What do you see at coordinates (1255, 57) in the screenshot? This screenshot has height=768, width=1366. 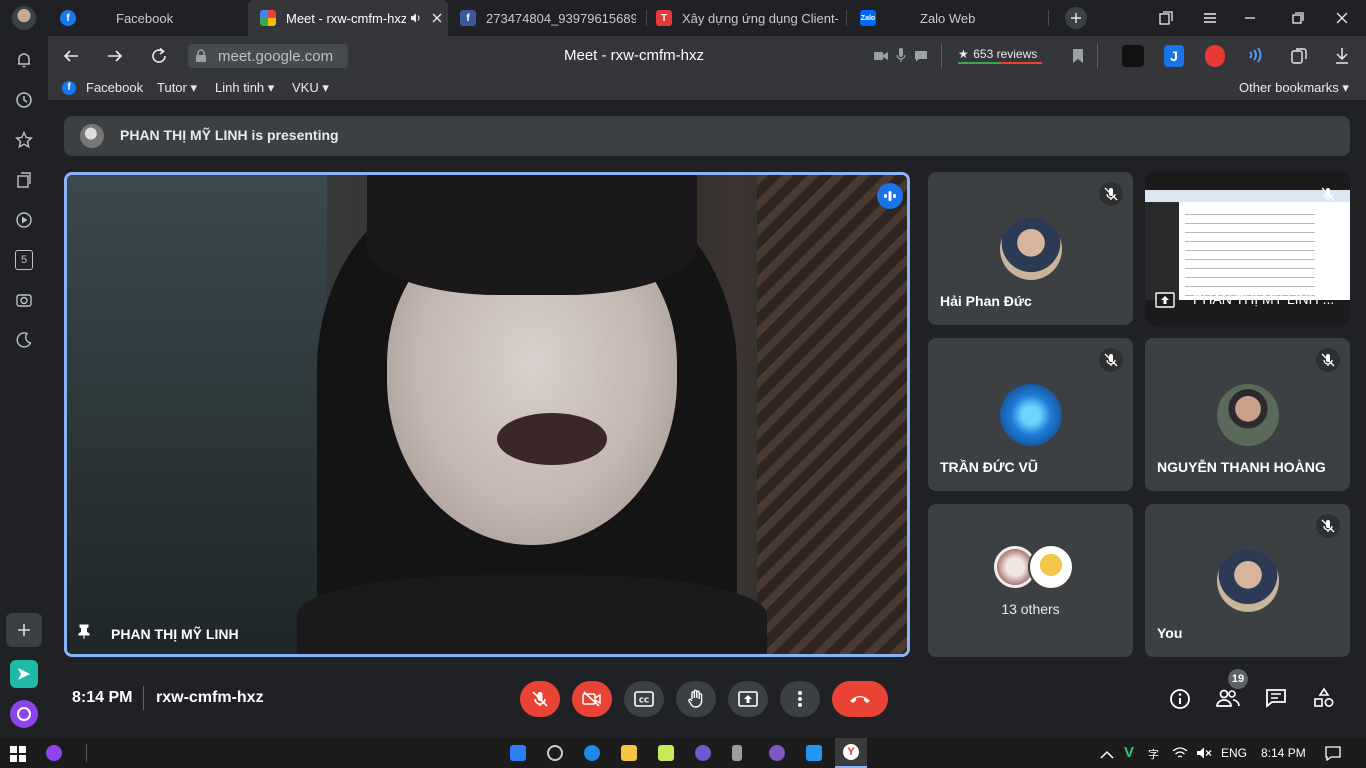 I see `extension-wave-icon` at bounding box center [1255, 57].